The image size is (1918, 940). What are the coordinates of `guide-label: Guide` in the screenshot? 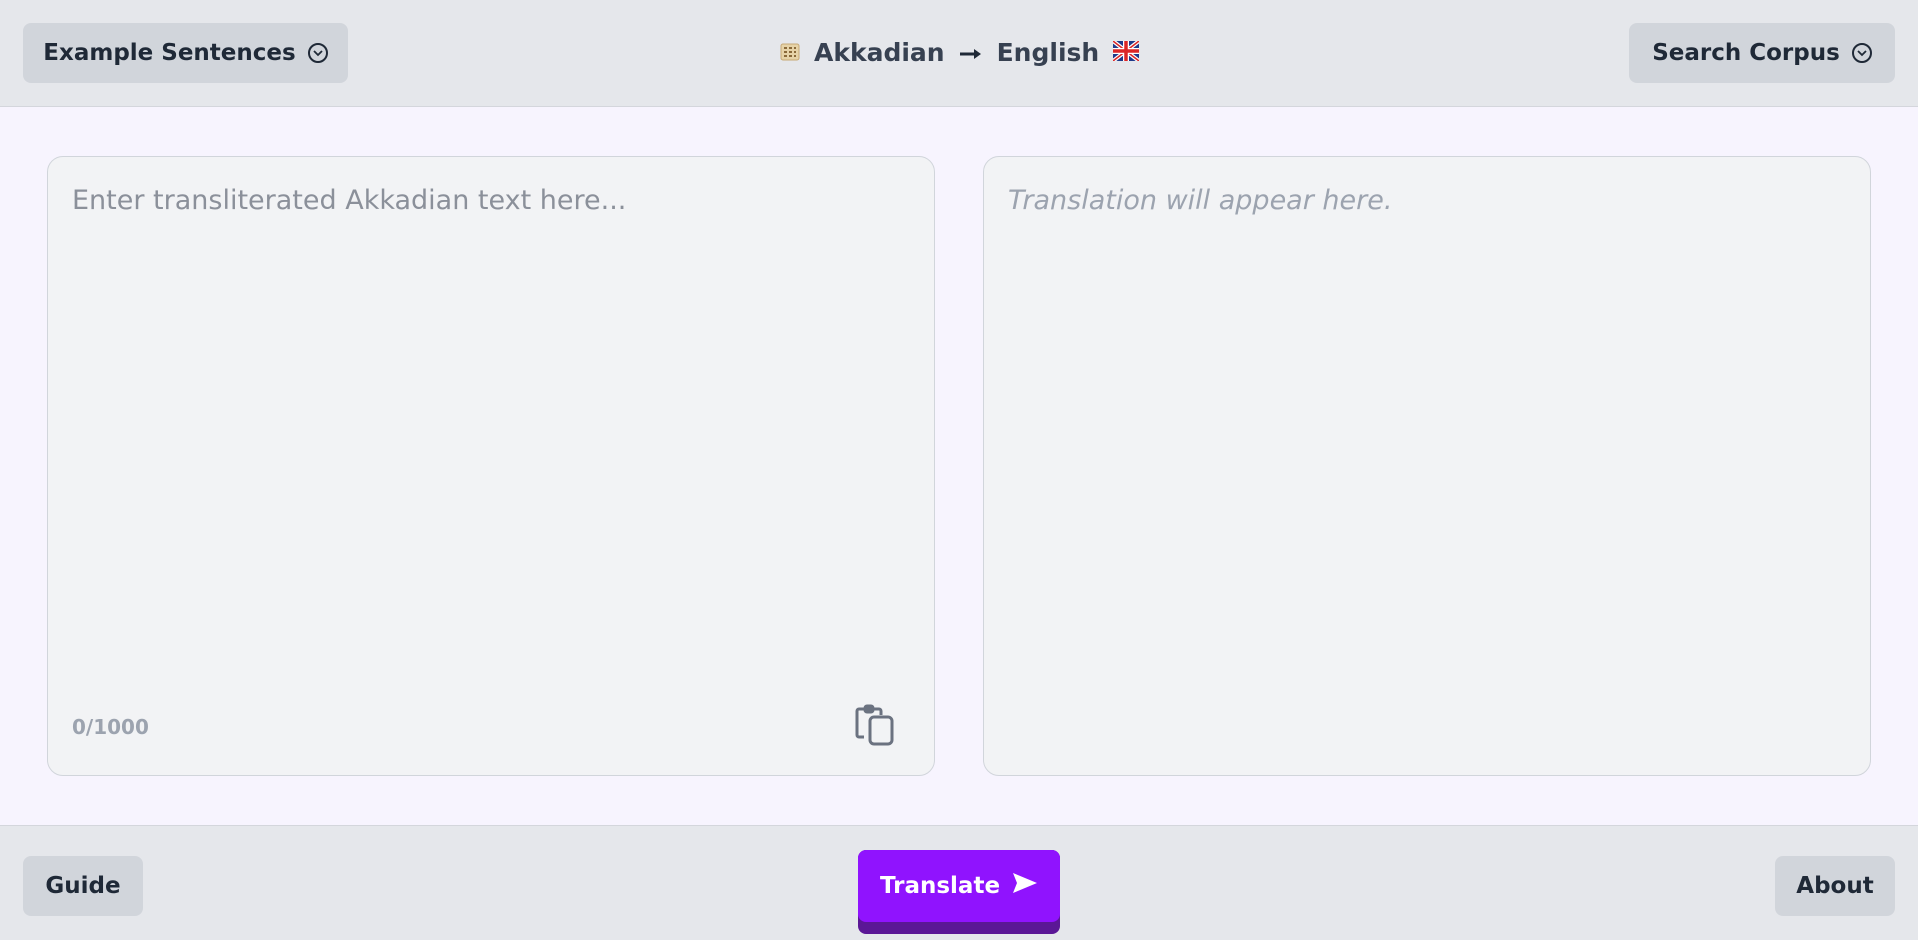 It's located at (83, 886).